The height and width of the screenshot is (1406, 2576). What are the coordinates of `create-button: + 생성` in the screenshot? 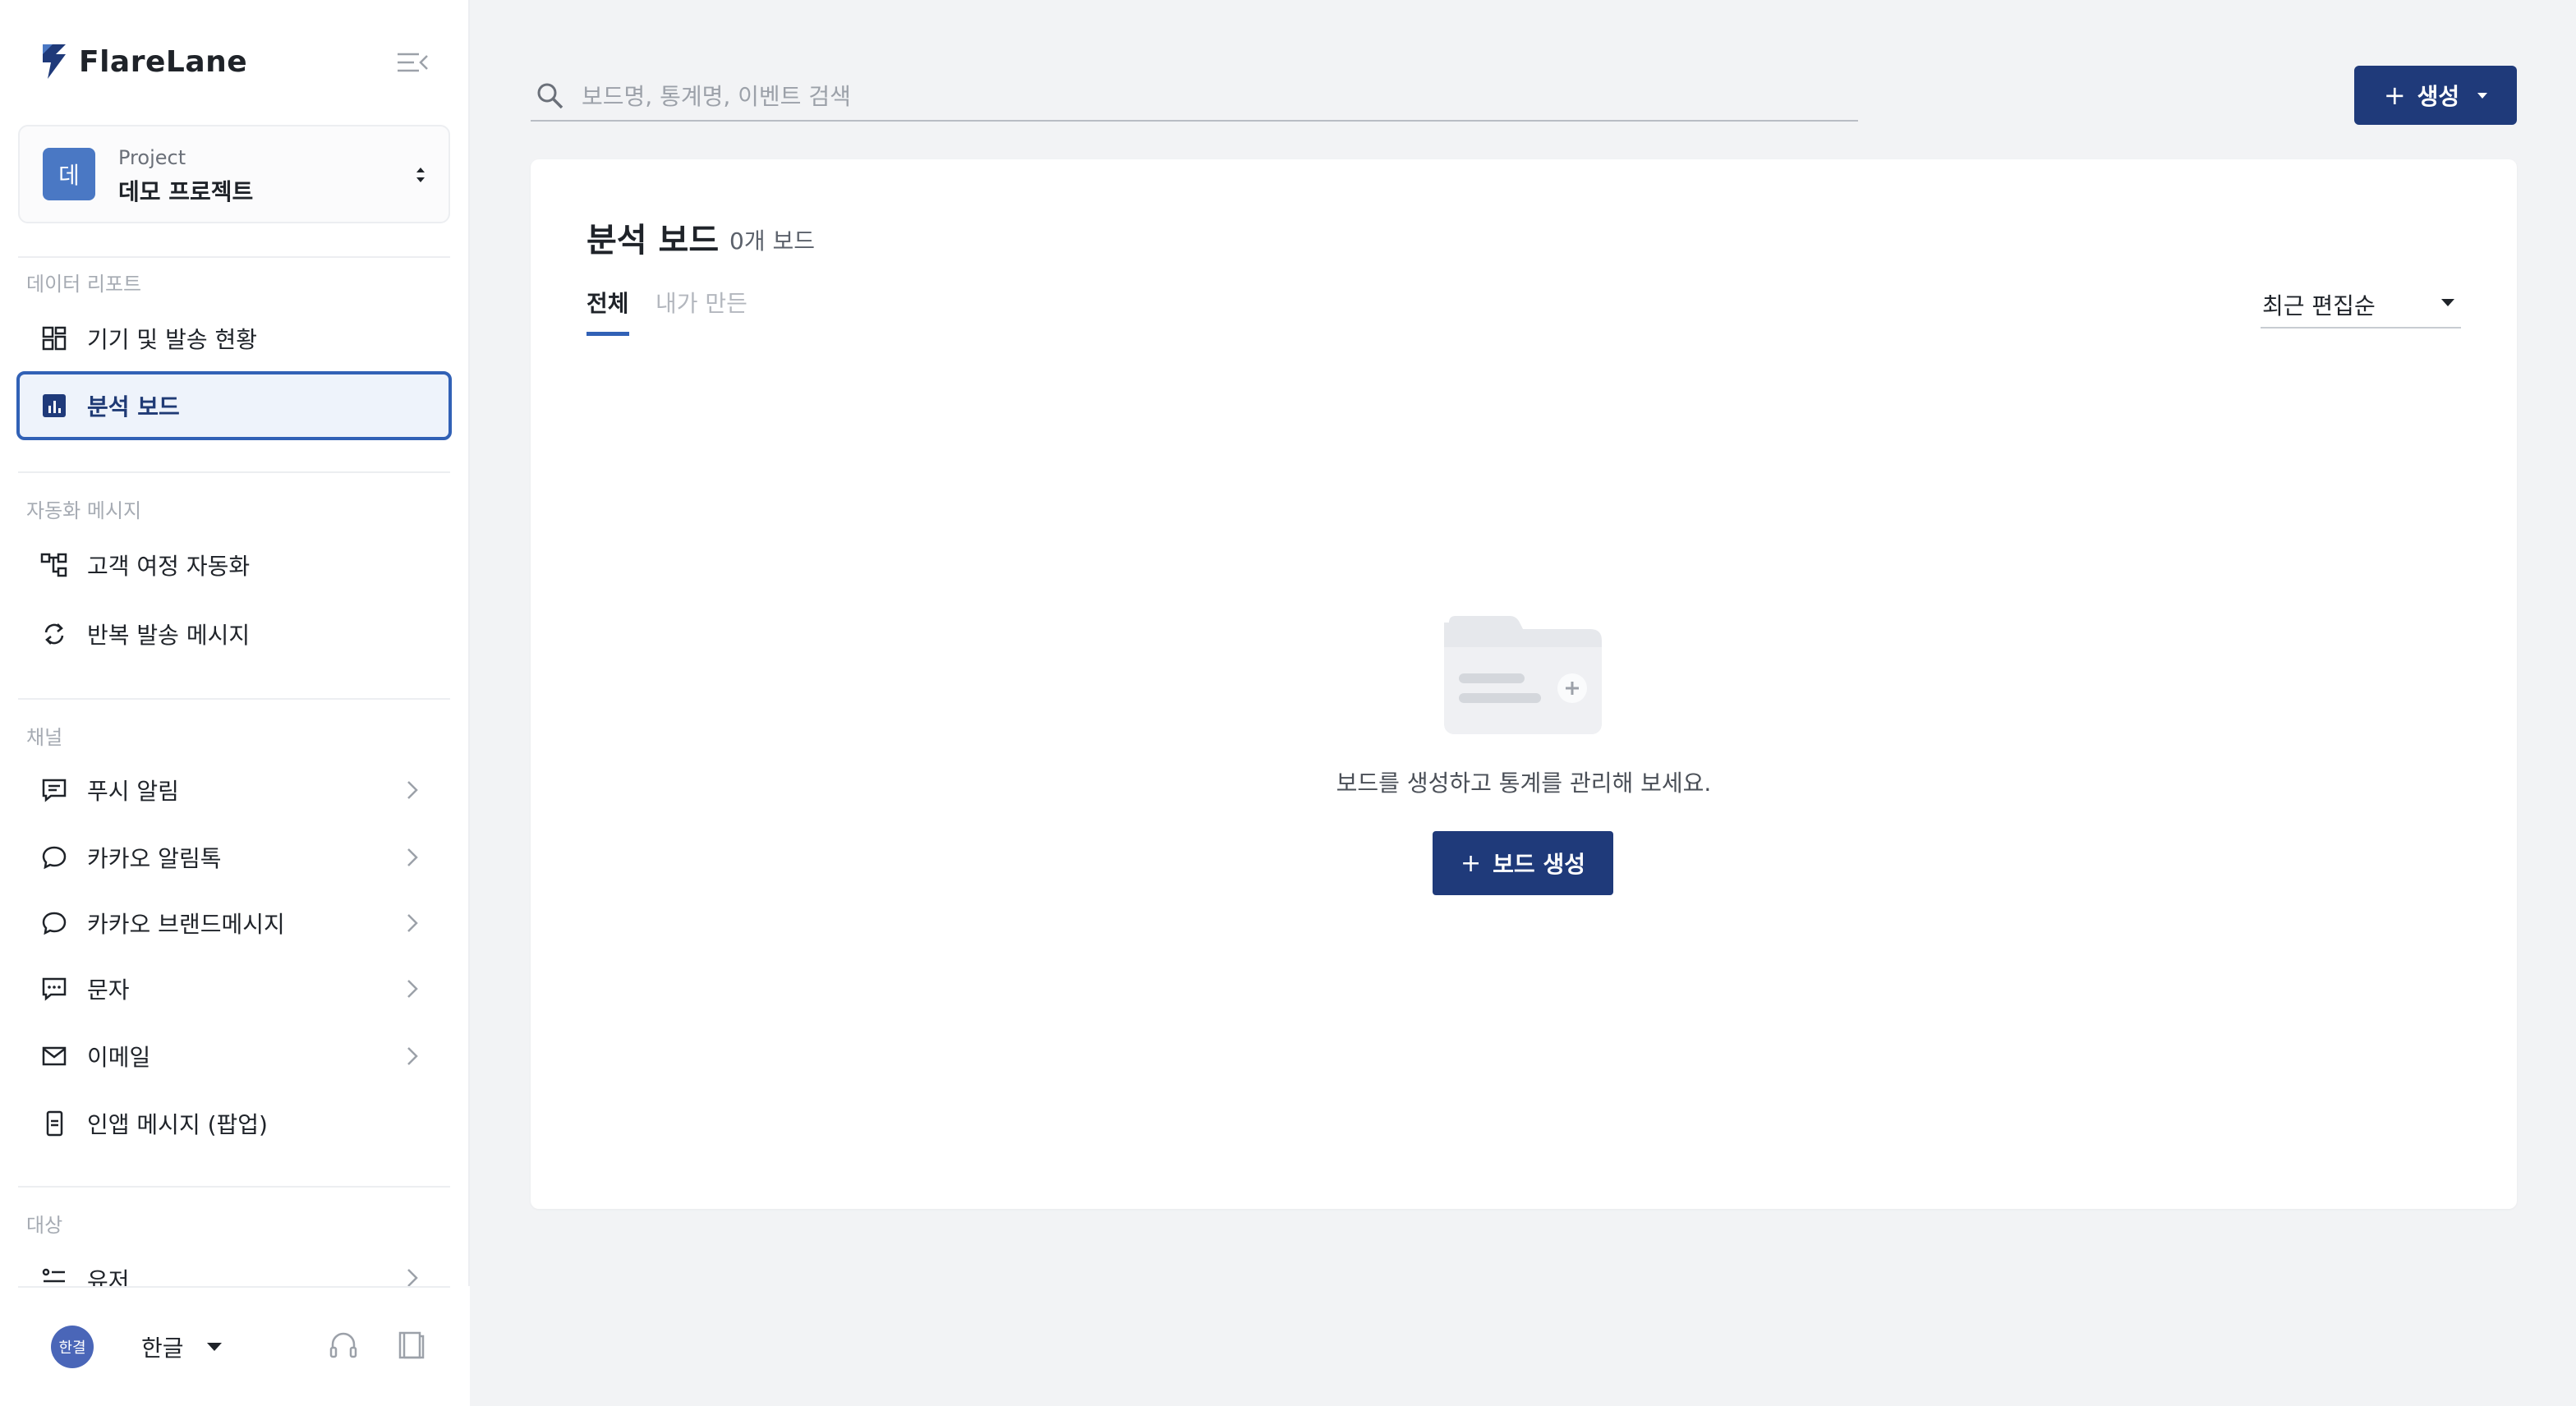 It's located at (2435, 95).